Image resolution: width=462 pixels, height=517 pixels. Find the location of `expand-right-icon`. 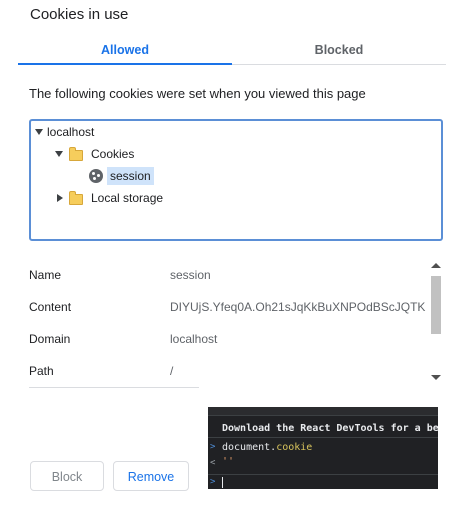

expand-right-icon is located at coordinates (60, 198).